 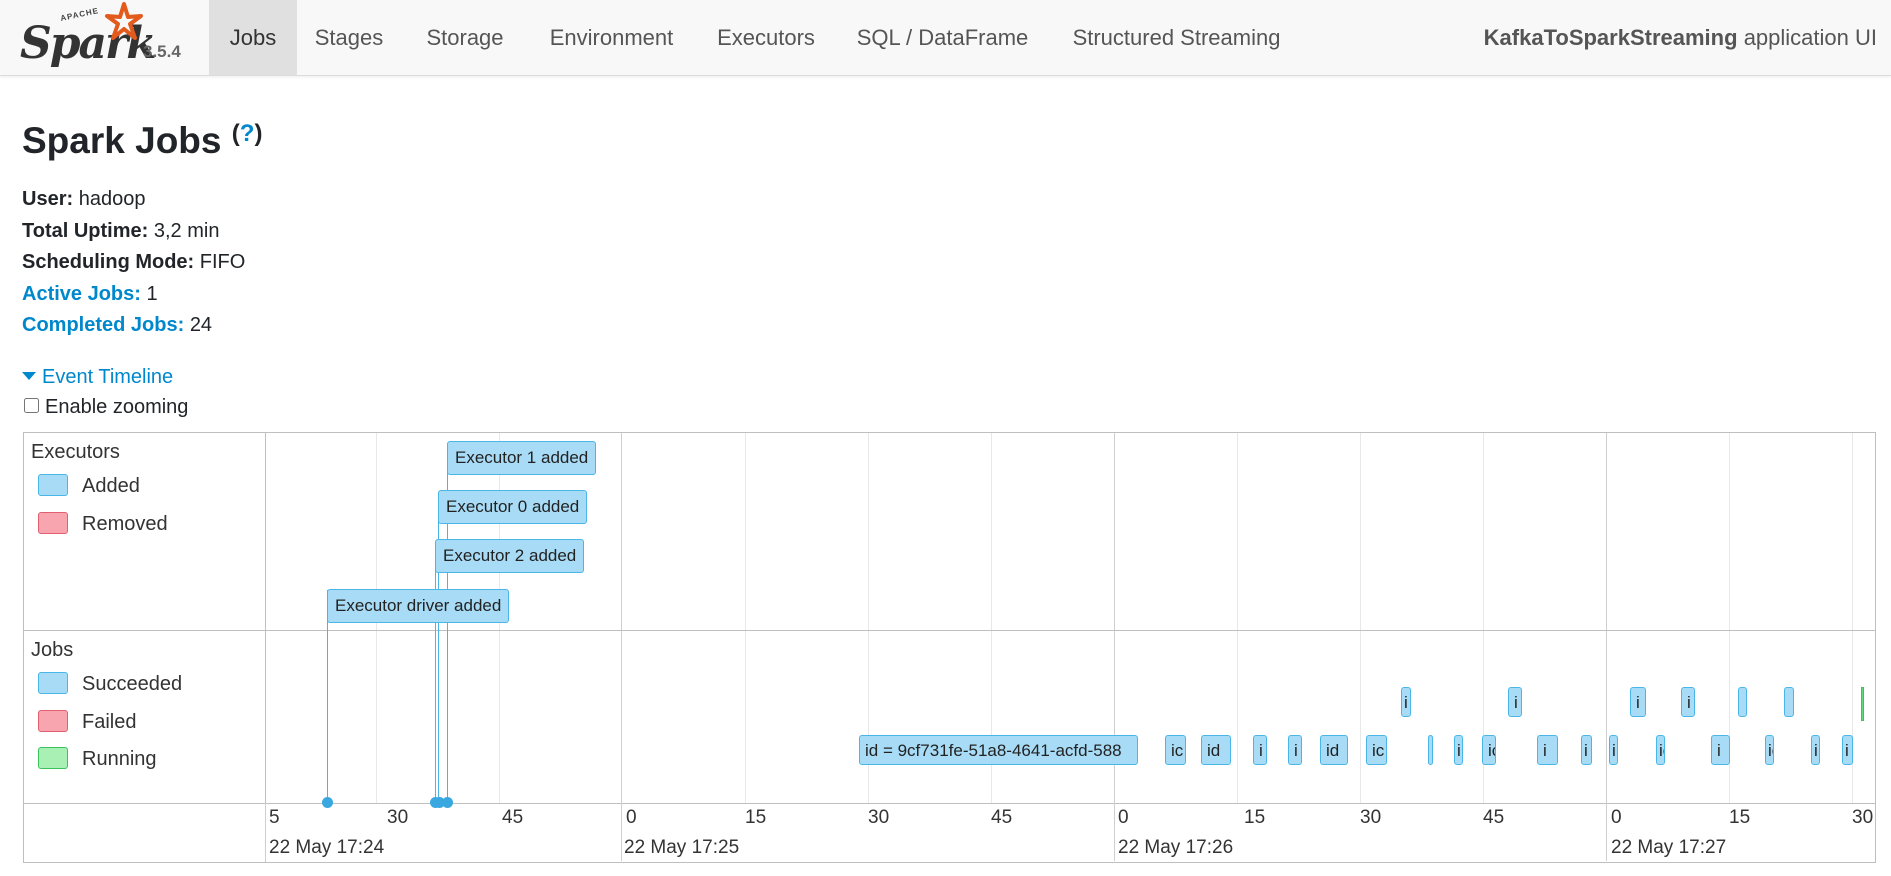 What do you see at coordinates (108, 37) in the screenshot?
I see `spark-logo: APACHE Spark 3.5.4` at bounding box center [108, 37].